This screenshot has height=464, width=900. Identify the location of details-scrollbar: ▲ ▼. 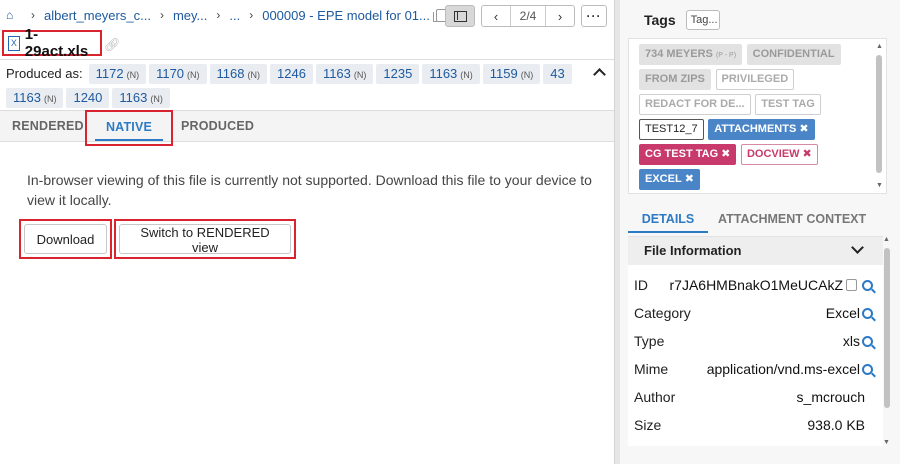
(887, 341).